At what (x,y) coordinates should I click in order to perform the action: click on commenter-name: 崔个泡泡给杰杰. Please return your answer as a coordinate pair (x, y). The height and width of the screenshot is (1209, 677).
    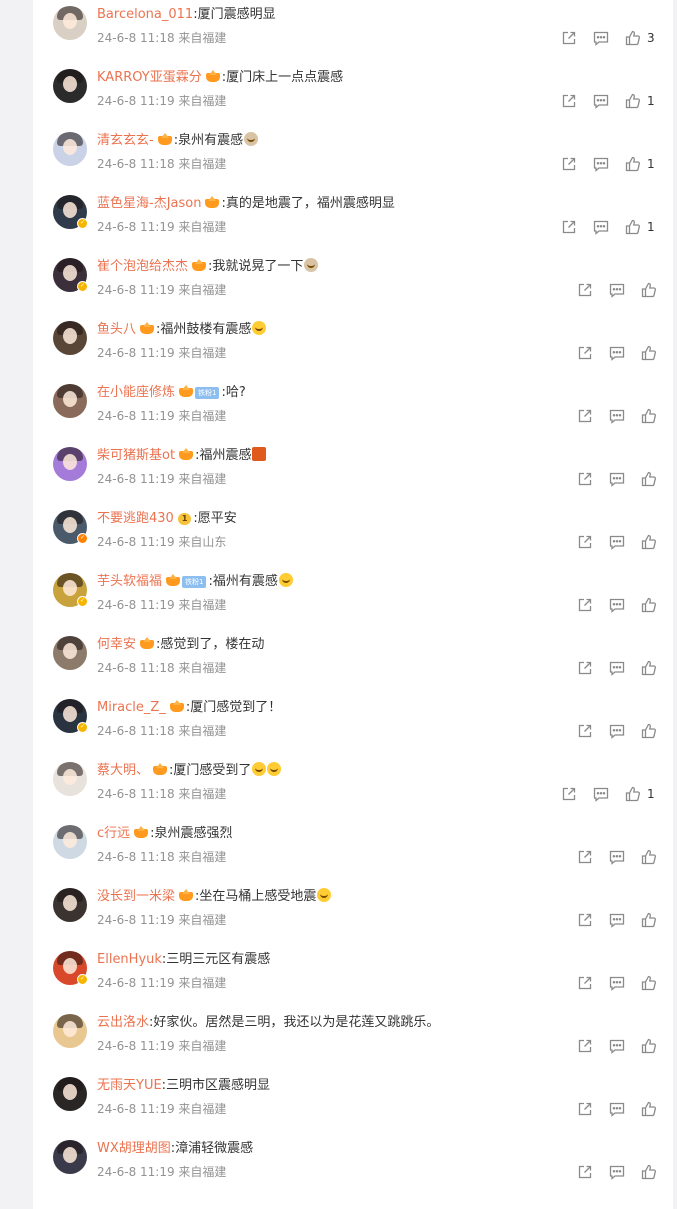
    Looking at the image, I should click on (142, 266).